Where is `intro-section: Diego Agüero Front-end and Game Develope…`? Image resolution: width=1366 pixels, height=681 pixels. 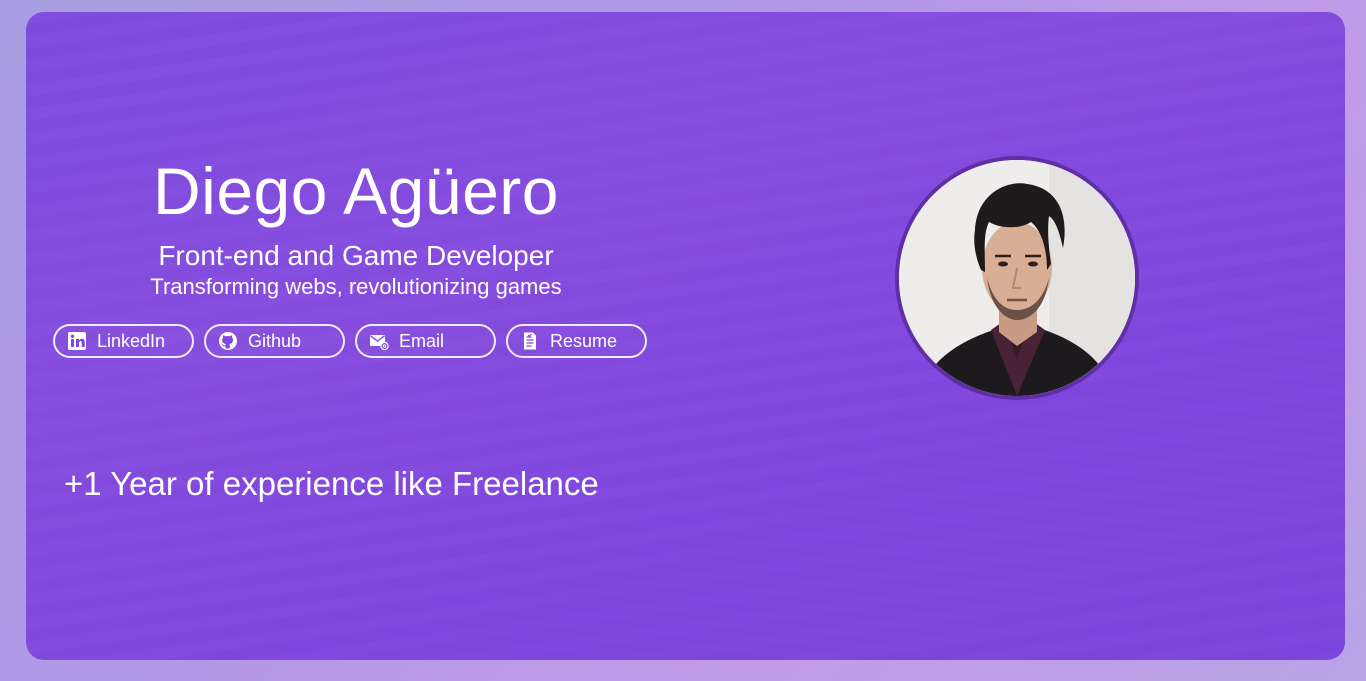 intro-section: Diego Agüero Front-end and Game Develope… is located at coordinates (356, 226).